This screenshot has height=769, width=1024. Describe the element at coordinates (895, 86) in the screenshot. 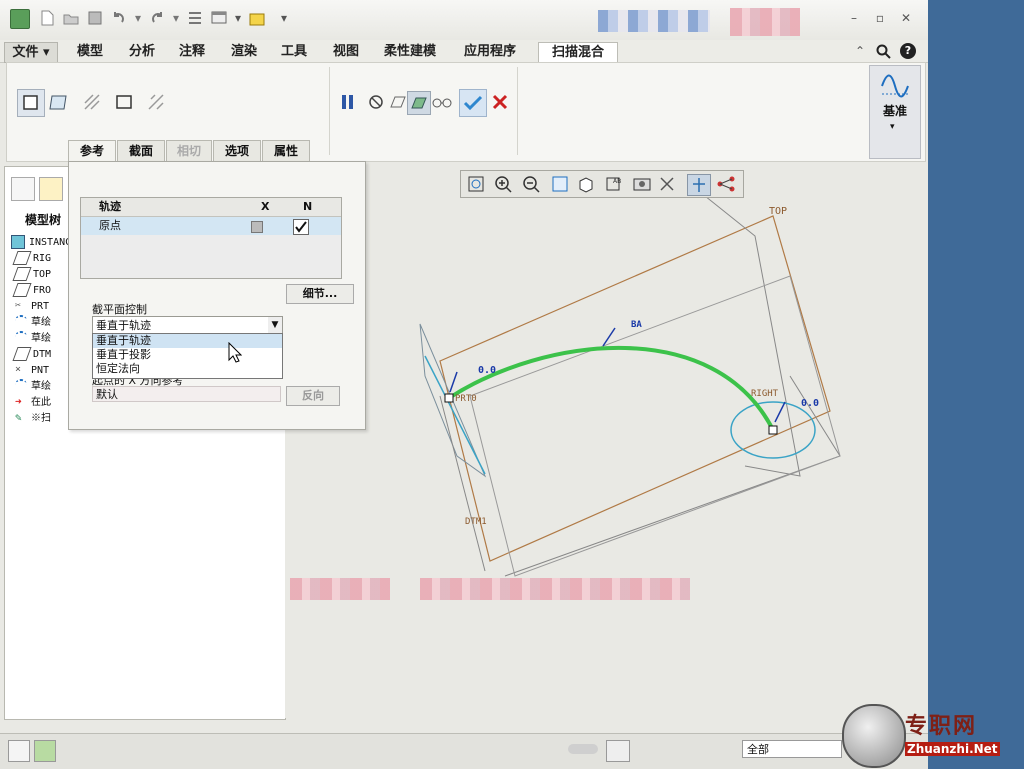

I see `datum-curve-icon` at that location.